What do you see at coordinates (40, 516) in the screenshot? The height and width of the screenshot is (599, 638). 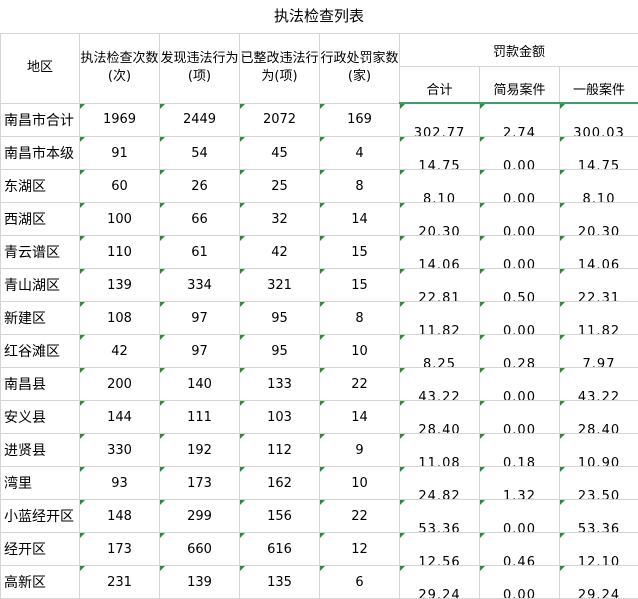 I see `cell-region: 小蓝经开区` at bounding box center [40, 516].